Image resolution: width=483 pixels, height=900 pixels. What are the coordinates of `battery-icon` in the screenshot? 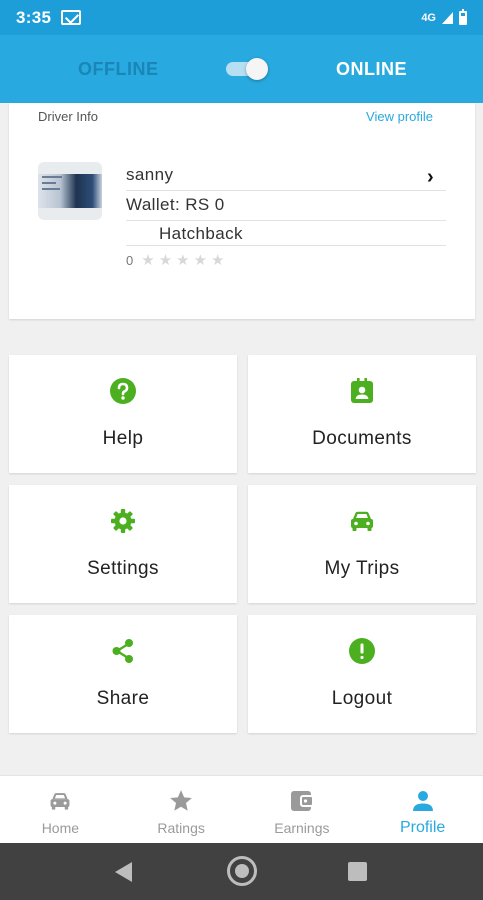 It's located at (463, 16).